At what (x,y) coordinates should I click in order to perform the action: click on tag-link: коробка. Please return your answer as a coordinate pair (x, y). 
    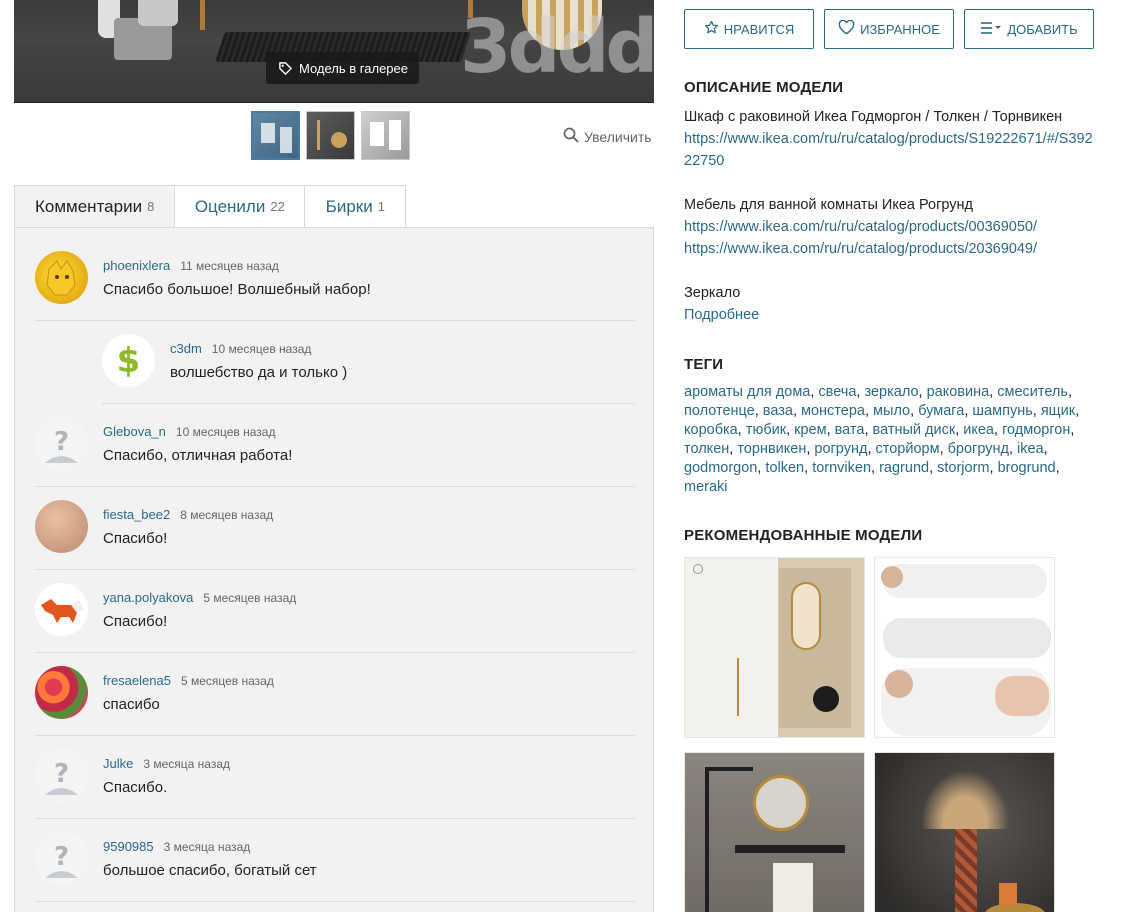
    Looking at the image, I should click on (711, 430).